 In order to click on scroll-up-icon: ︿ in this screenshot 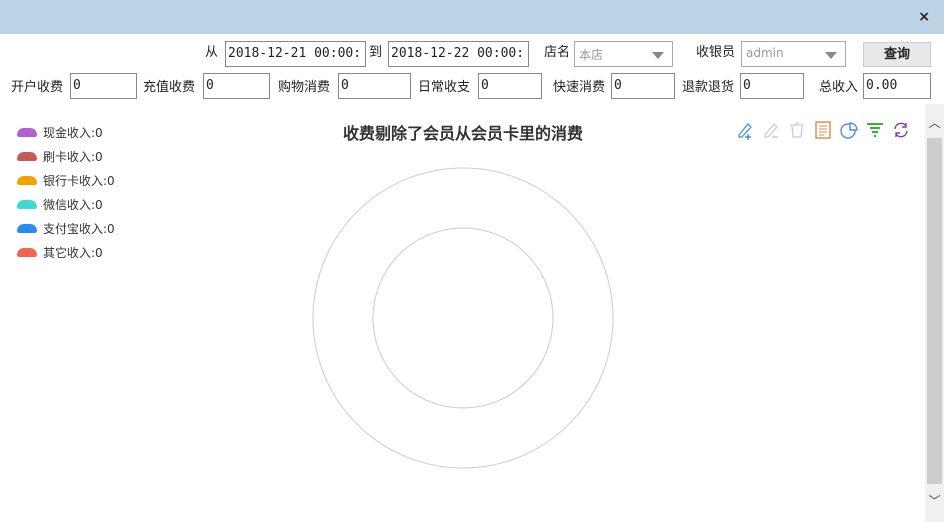, I will do `click(934, 122)`.